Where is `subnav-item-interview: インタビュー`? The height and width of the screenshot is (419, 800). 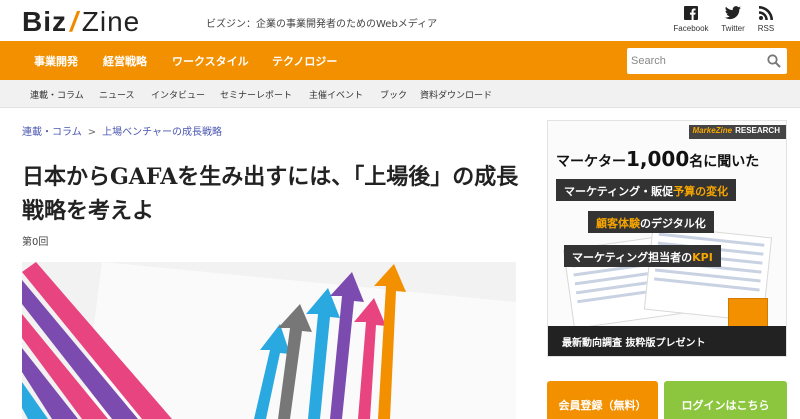
subnav-item-interview: インタビュー is located at coordinates (178, 94).